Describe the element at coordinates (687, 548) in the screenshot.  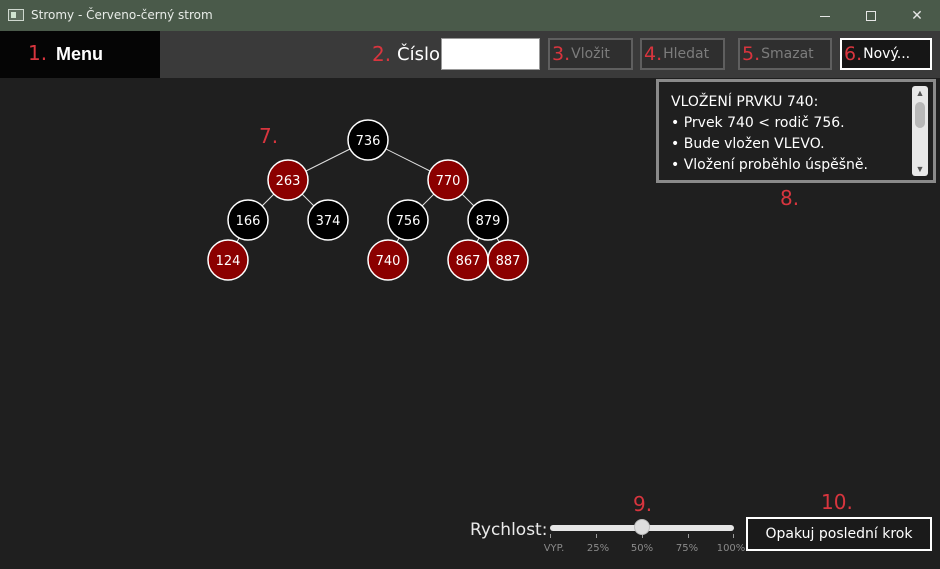
I see `speed-tick-label: 75%` at that location.